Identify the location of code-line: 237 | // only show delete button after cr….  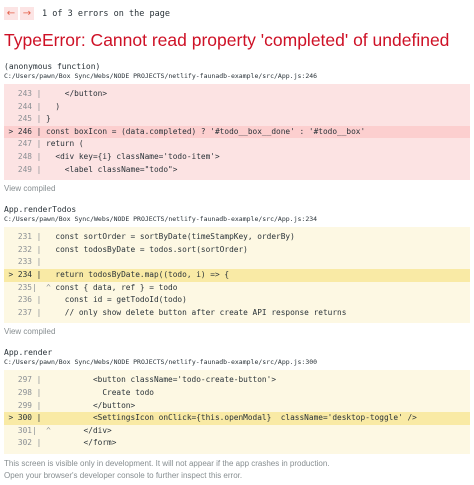
(237, 313).